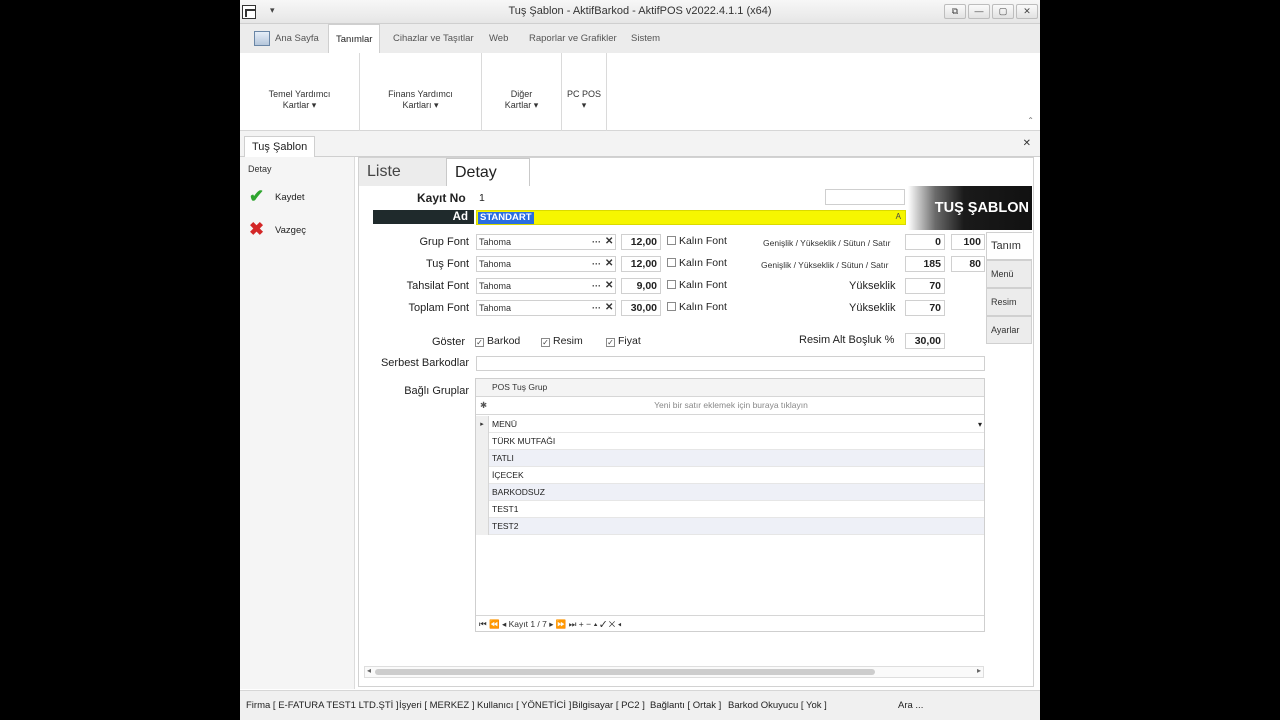  What do you see at coordinates (925, 308) in the screenshot?
I see `total-height-field: 70` at bounding box center [925, 308].